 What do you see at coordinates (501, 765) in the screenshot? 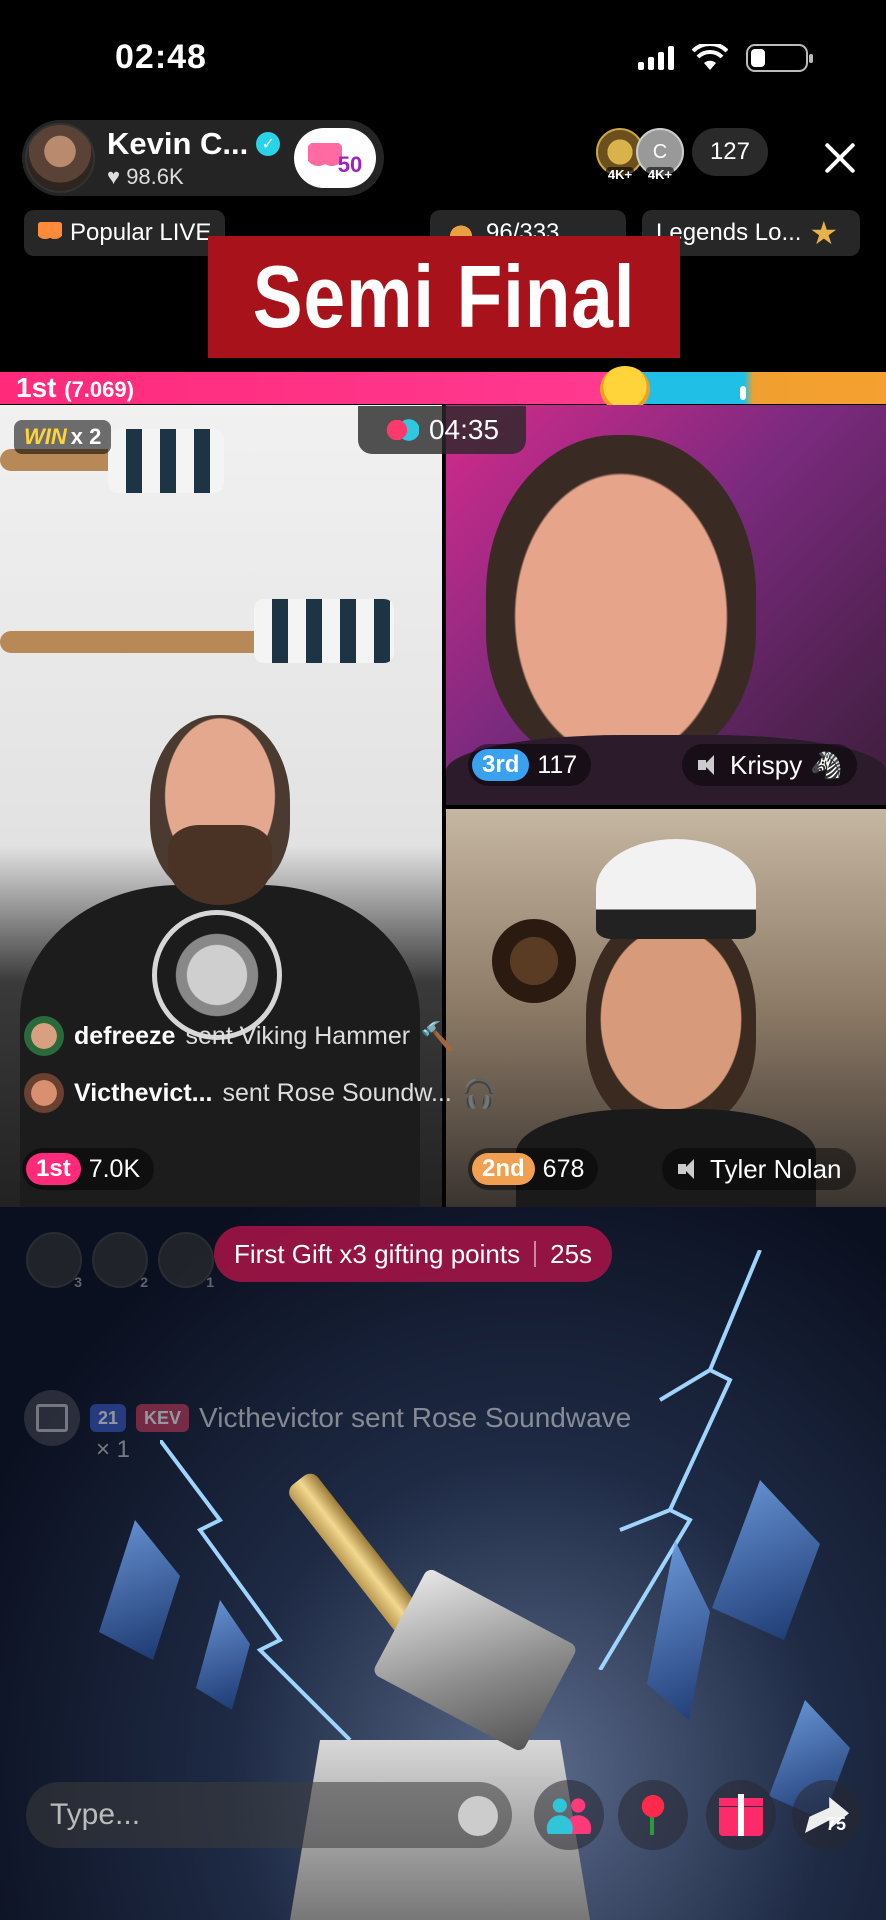
I see `rank-badge: 3rd` at bounding box center [501, 765].